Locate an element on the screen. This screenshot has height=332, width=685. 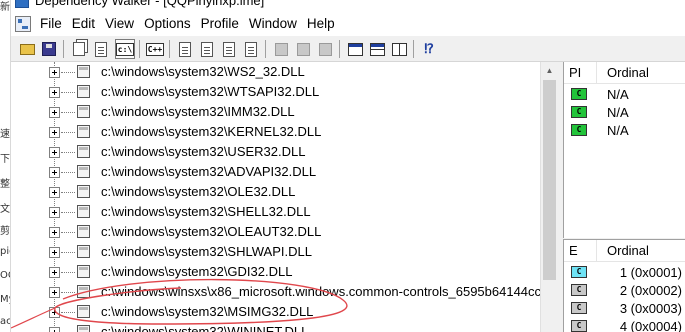
open-button is located at coordinates (27, 49).